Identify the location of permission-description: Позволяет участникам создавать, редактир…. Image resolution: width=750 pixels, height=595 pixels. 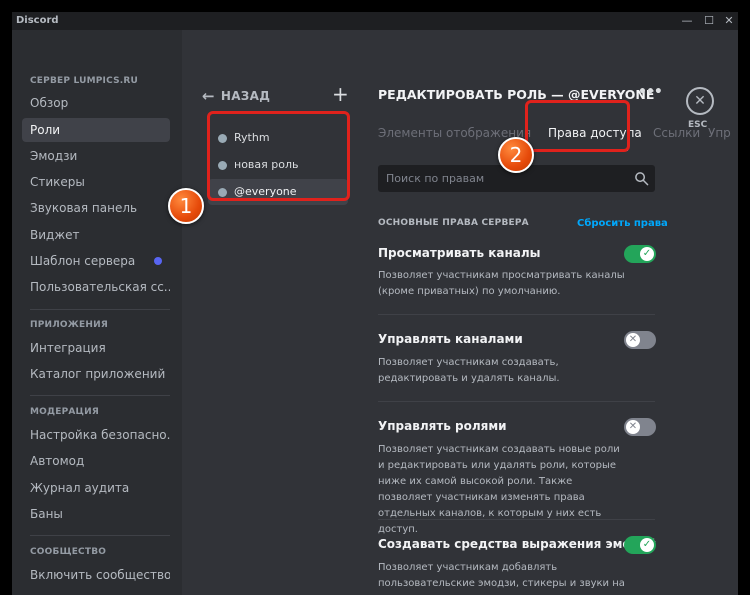
(469, 370).